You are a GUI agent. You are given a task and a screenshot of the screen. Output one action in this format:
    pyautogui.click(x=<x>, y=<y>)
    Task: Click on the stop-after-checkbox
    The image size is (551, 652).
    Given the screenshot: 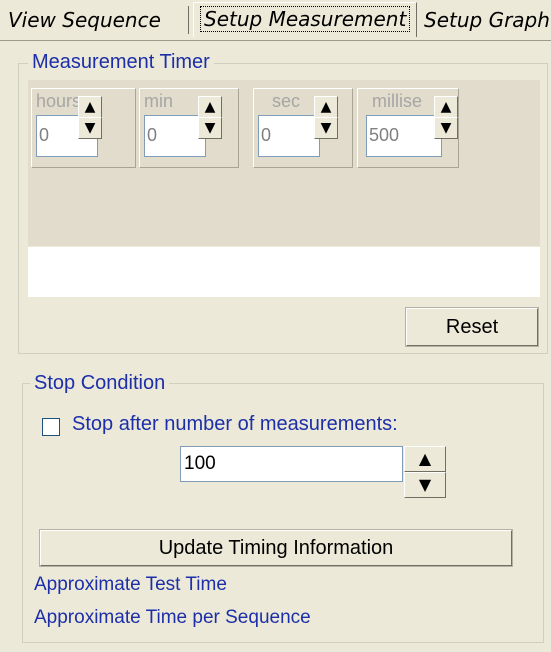 What is the action you would take?
    pyautogui.click(x=51, y=427)
    